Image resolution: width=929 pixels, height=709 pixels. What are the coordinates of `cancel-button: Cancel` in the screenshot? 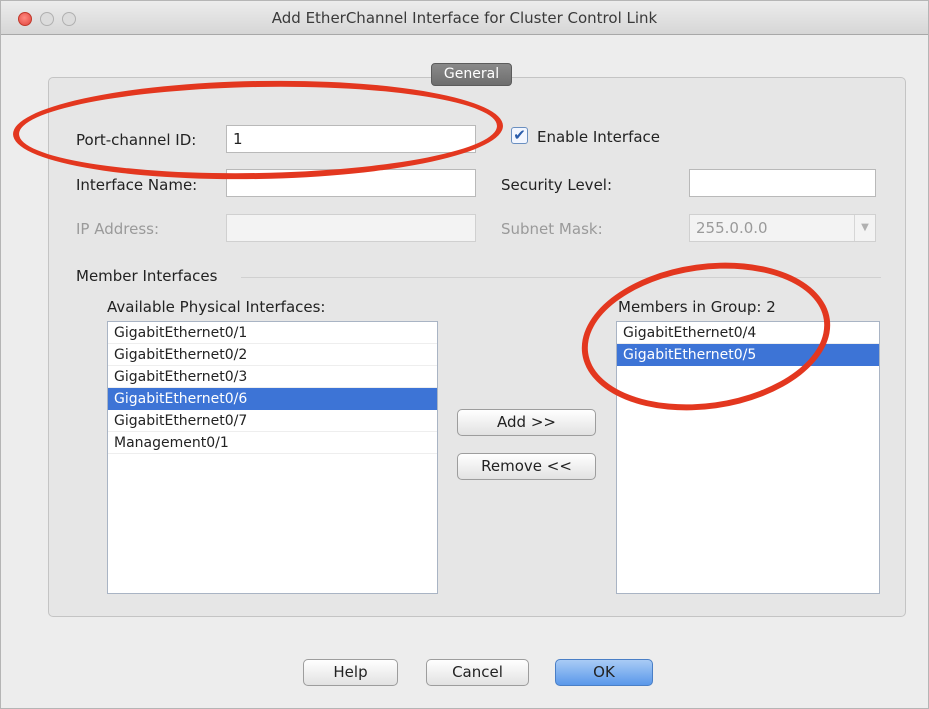 It's located at (477, 672).